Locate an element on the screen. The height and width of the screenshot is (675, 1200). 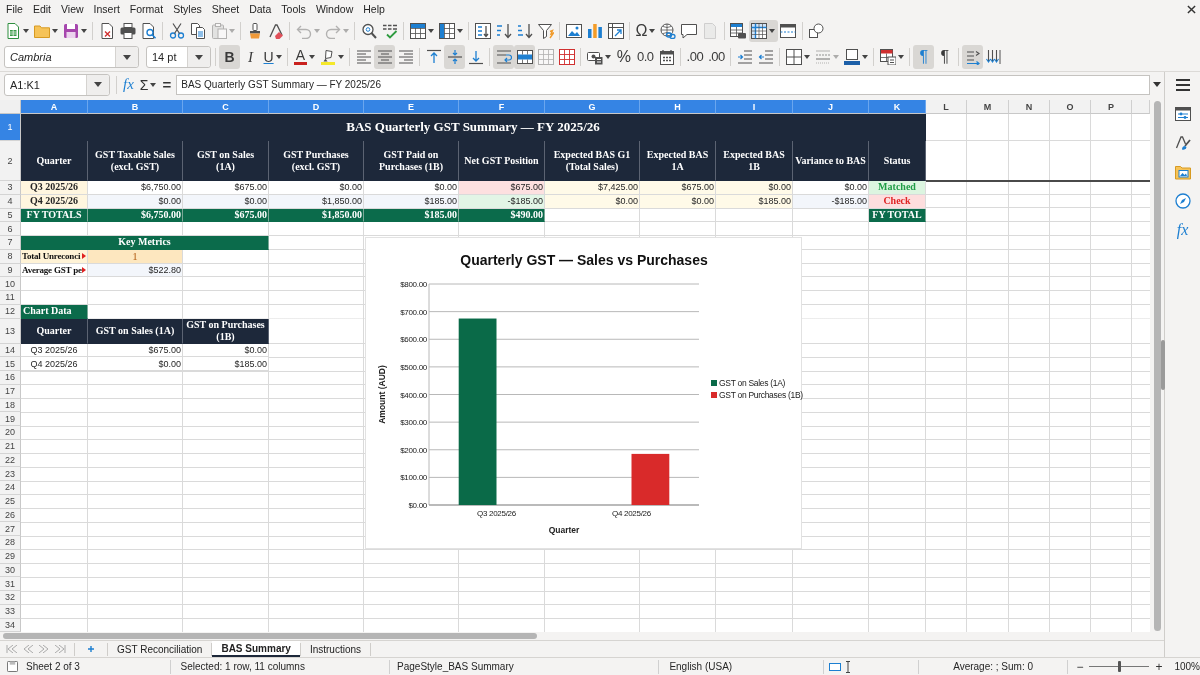
zoom-in-button: + is located at coordinates (1159, 666).